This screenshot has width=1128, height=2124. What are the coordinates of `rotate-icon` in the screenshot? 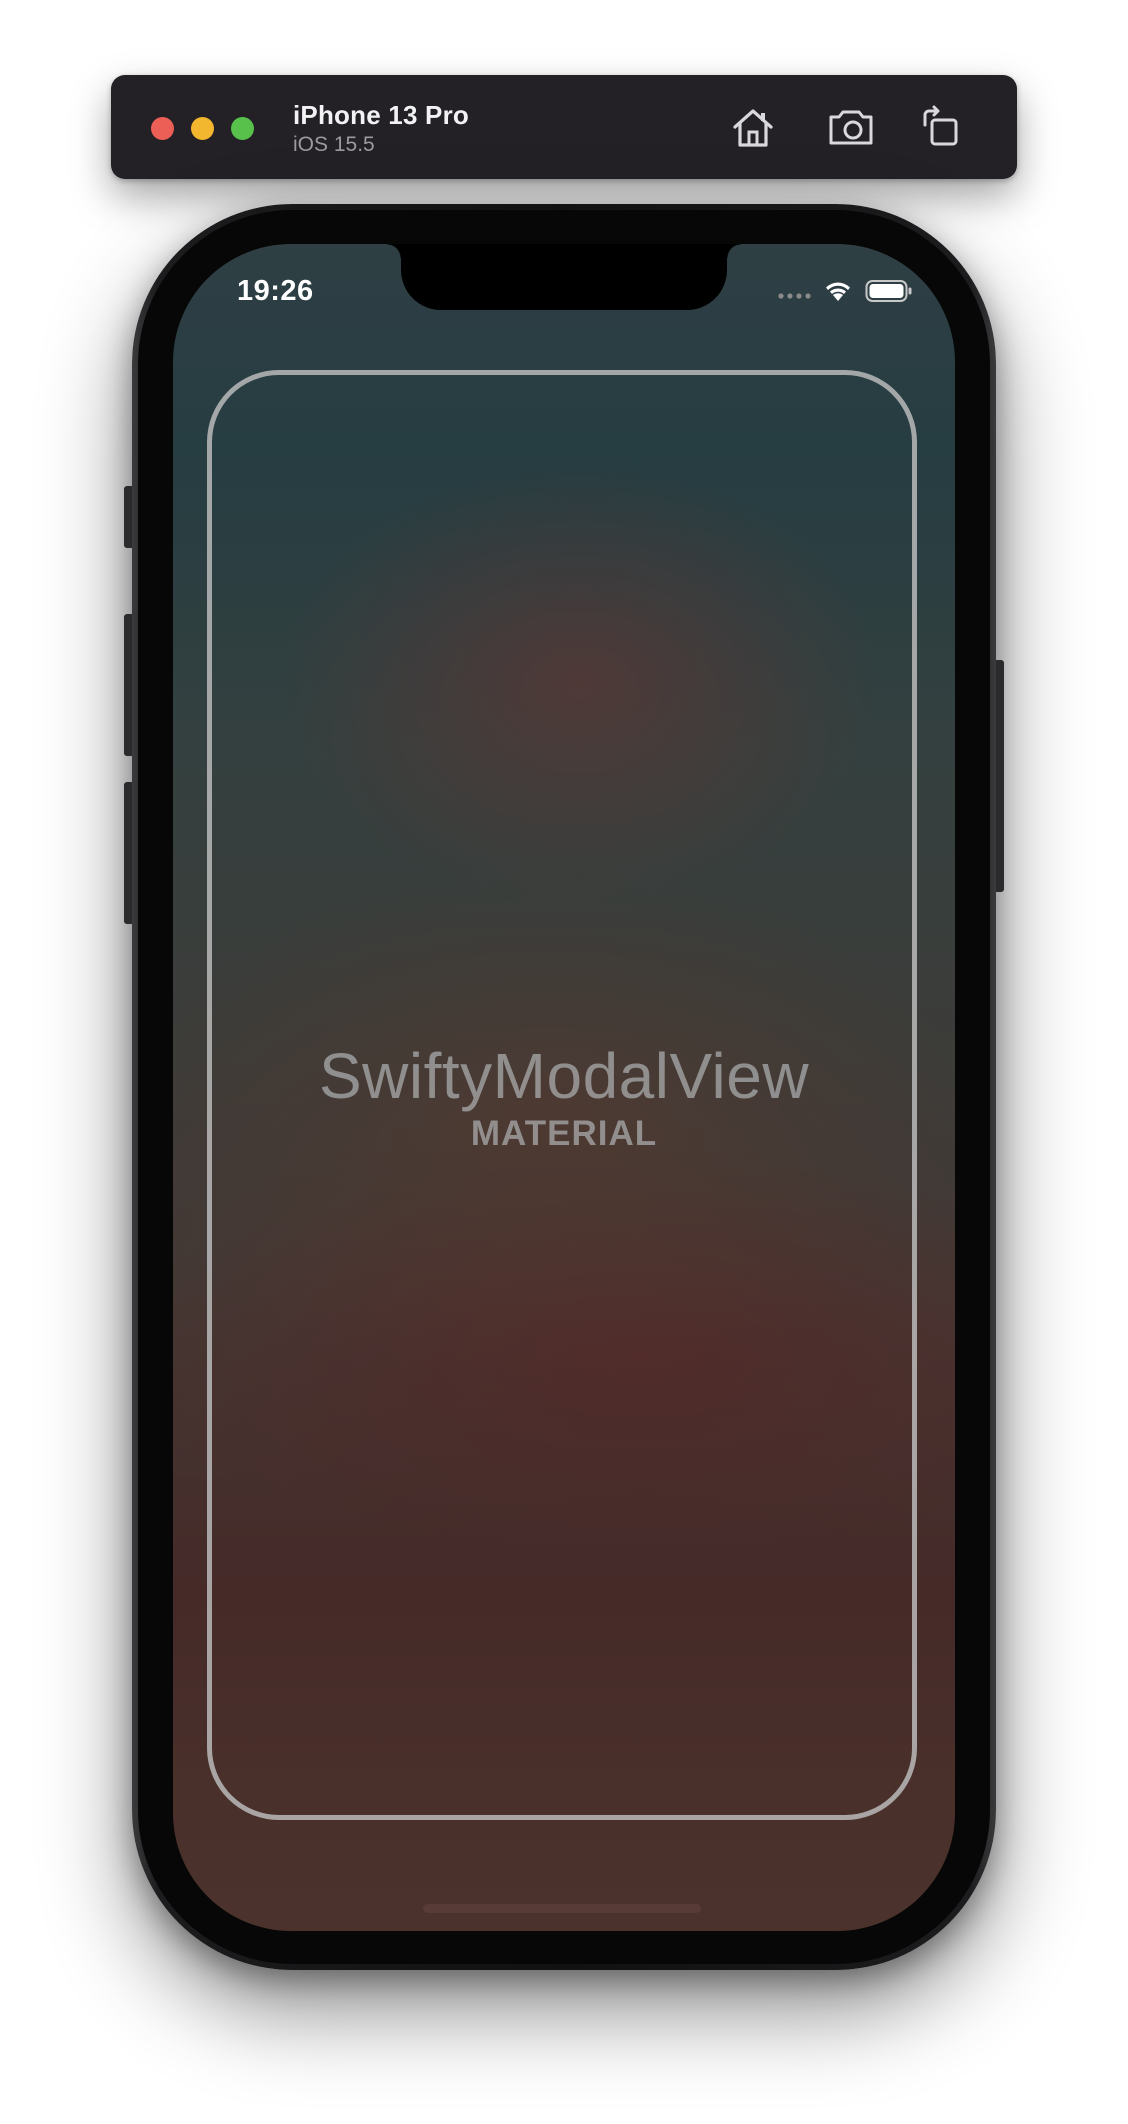 It's located at (941, 127).